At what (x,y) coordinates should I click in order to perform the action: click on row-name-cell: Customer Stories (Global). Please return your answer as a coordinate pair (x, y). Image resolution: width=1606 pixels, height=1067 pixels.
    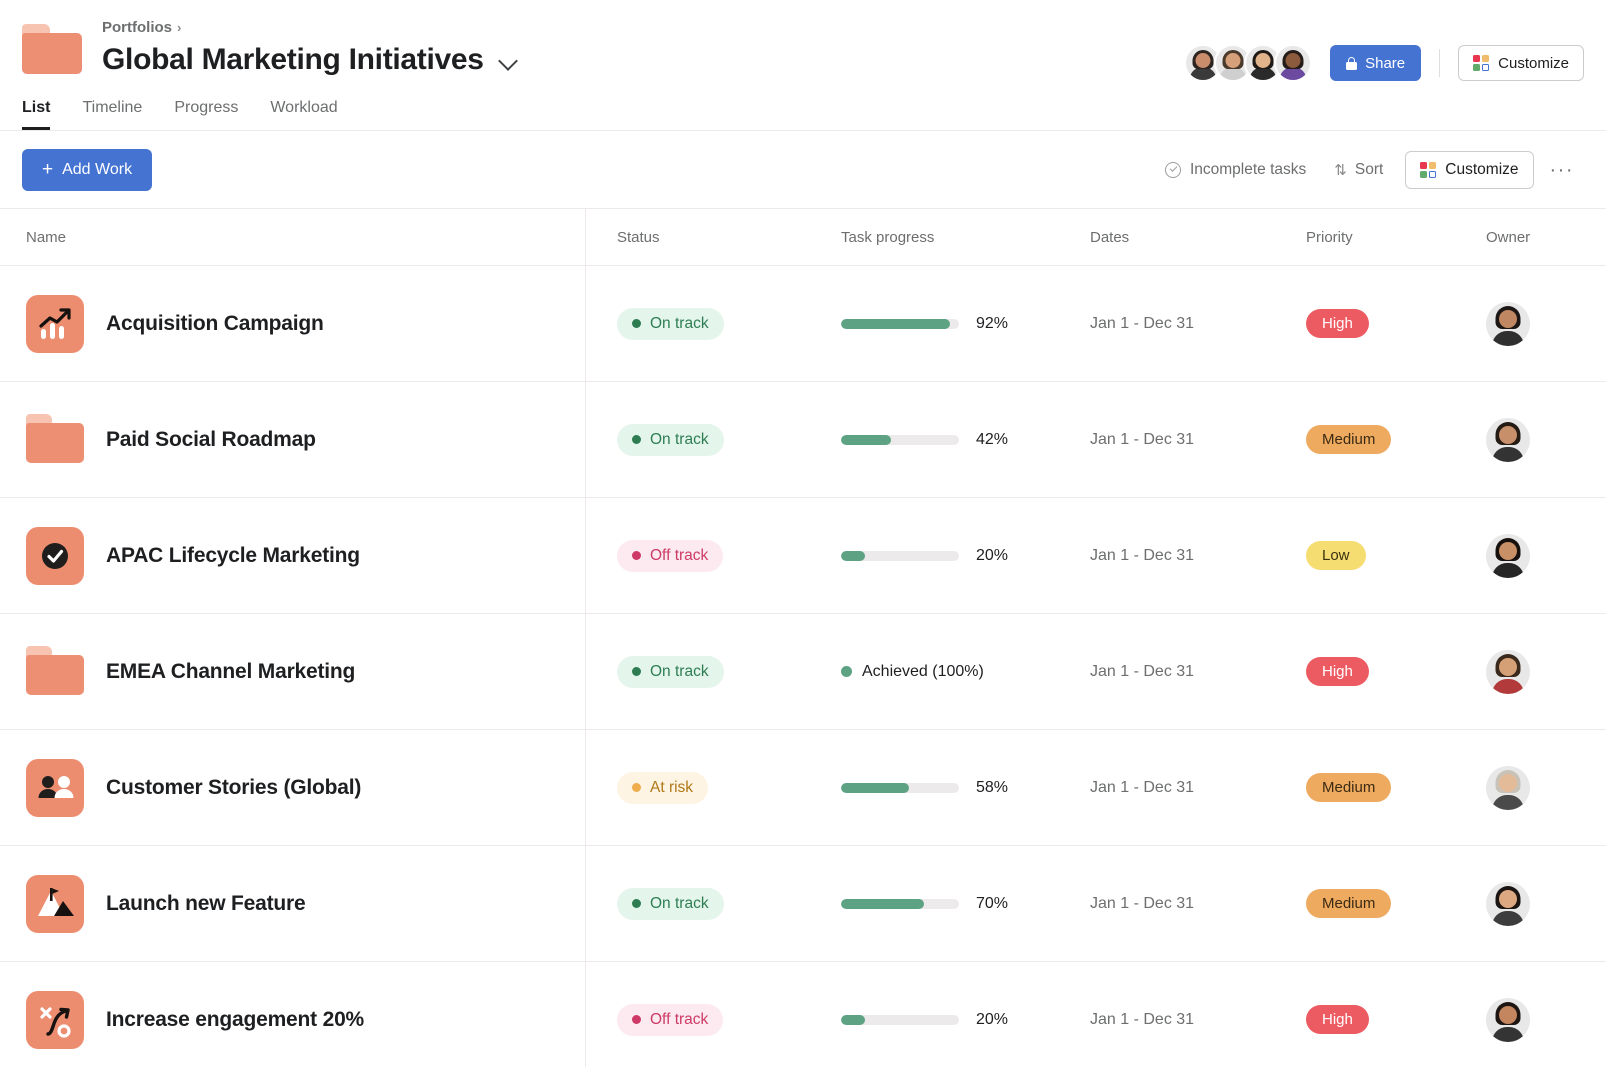
    Looking at the image, I should click on (292, 787).